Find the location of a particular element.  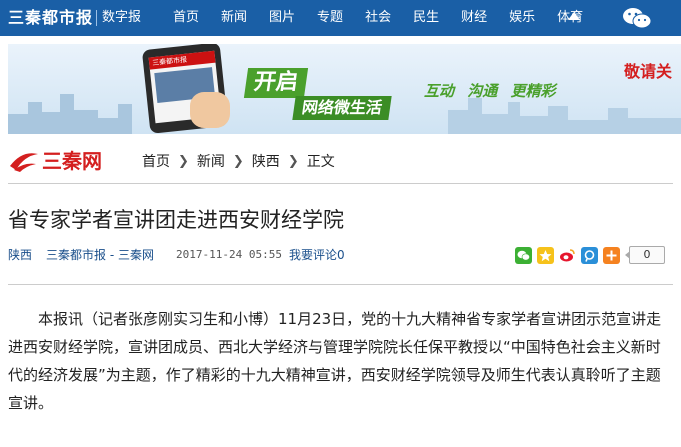

nav-item-society: 社会 is located at coordinates (378, 18).